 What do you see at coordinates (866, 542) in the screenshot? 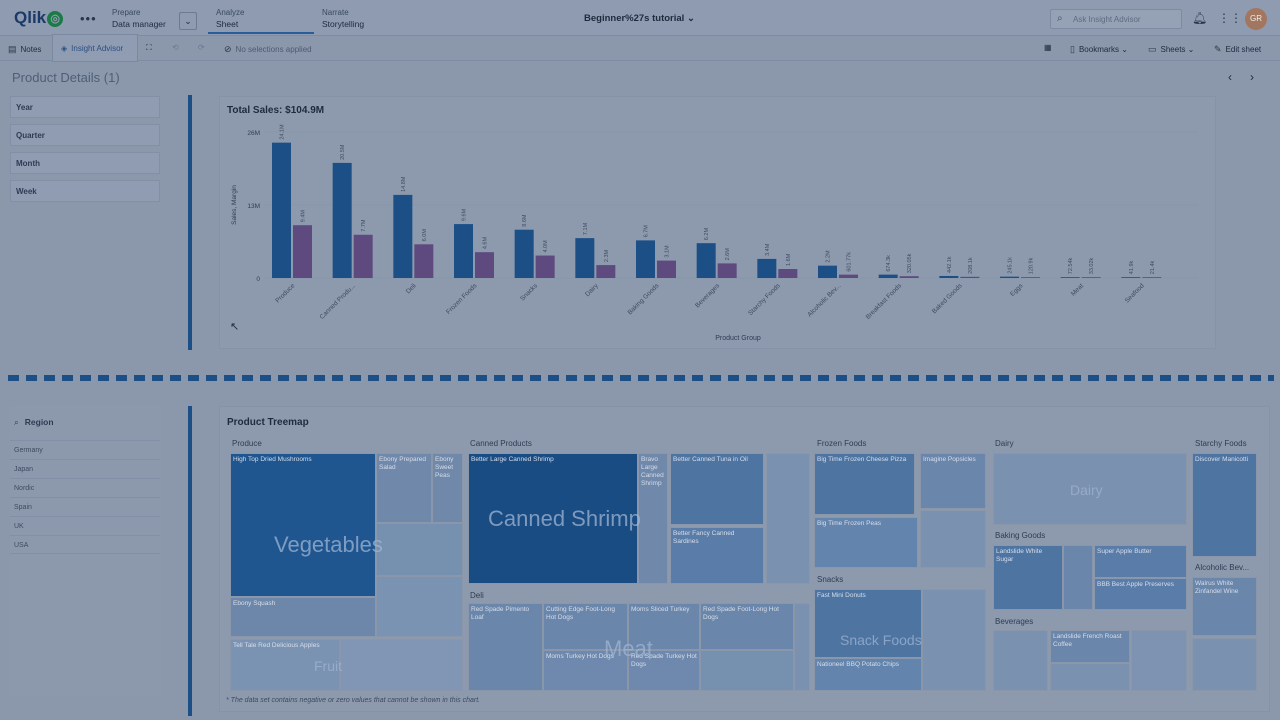
I see `tile-frozen-peas: Big Time Frozen Peas` at bounding box center [866, 542].